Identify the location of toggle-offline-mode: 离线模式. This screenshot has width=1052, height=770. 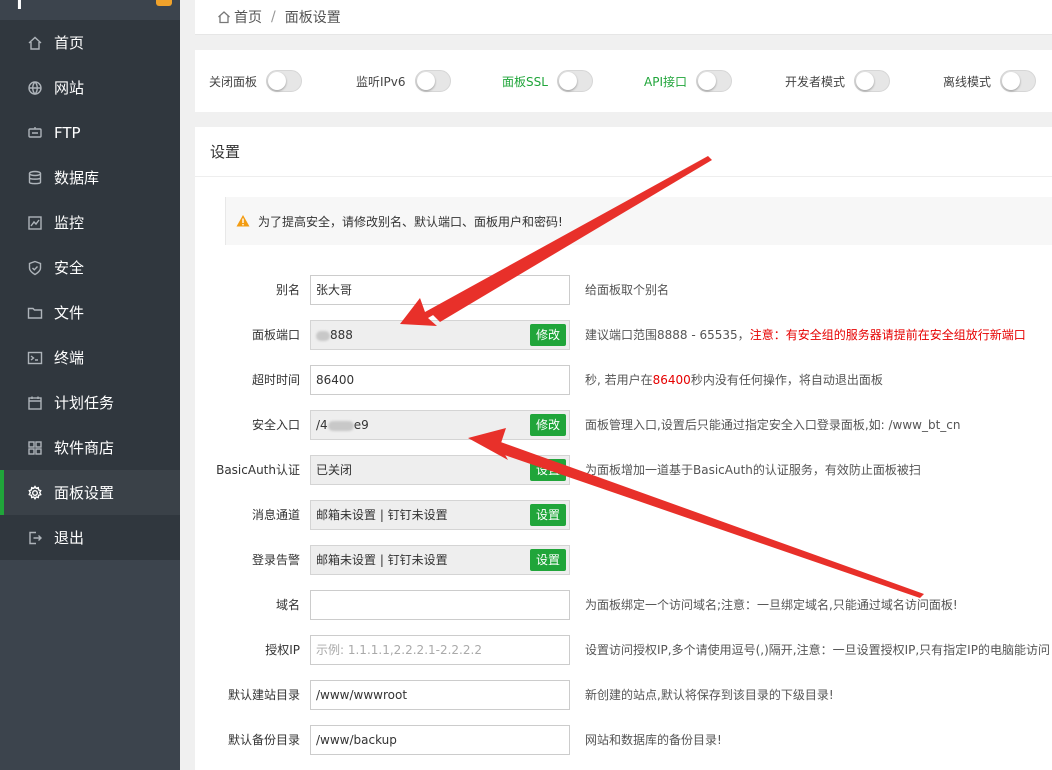
(990, 81).